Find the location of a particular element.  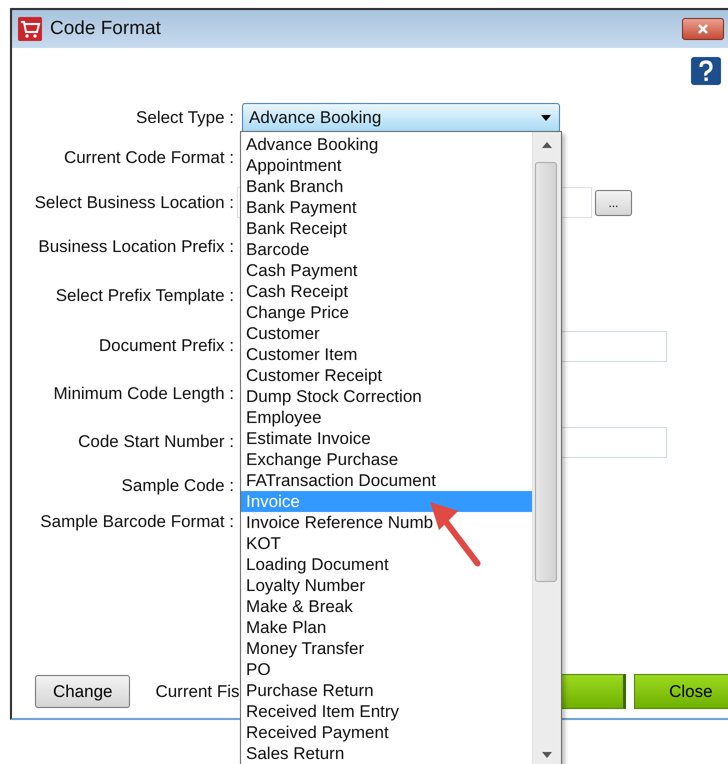

cart-icon is located at coordinates (30, 29).